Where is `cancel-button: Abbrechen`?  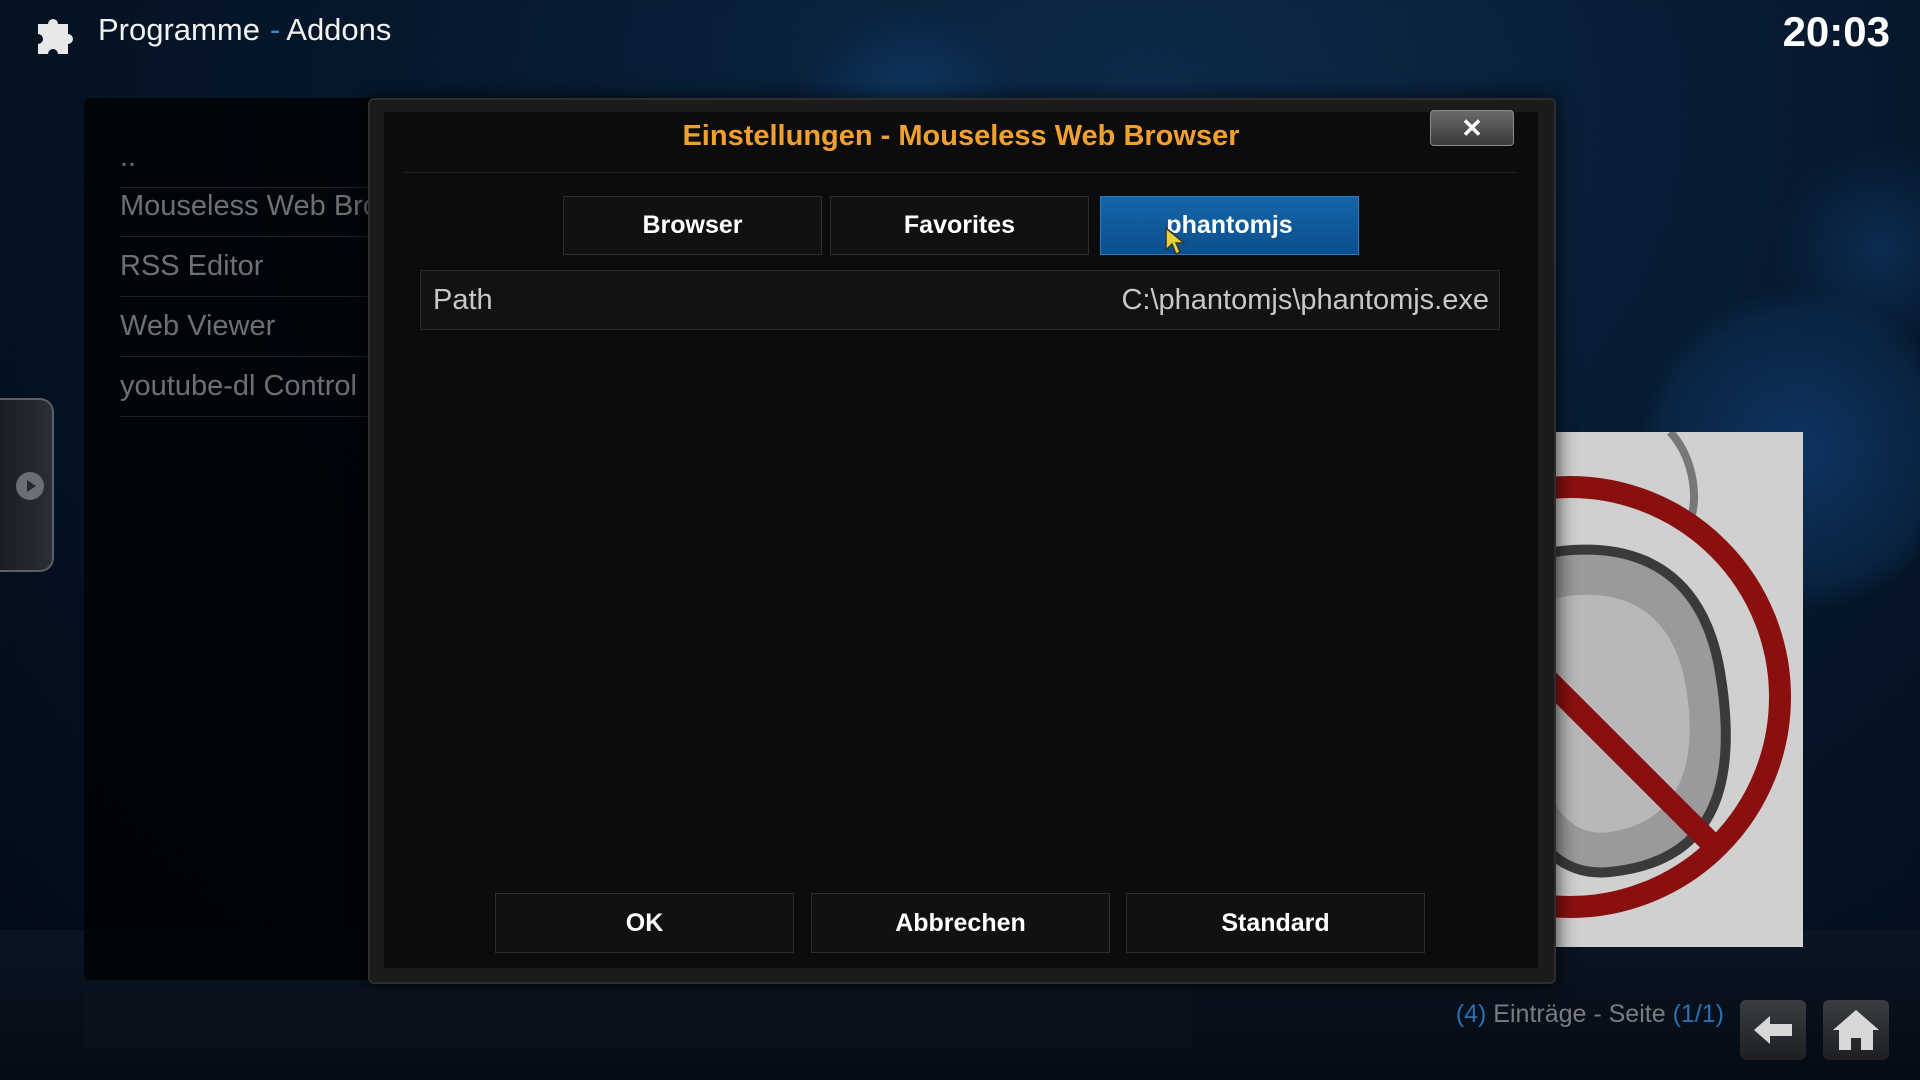 cancel-button: Abbrechen is located at coordinates (960, 923).